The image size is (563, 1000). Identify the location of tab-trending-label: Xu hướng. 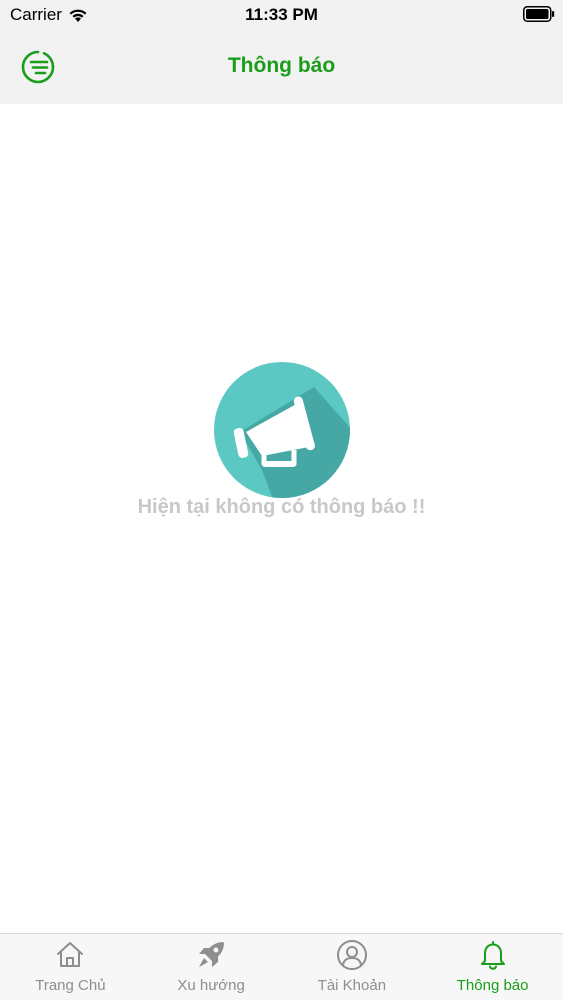
(211, 985).